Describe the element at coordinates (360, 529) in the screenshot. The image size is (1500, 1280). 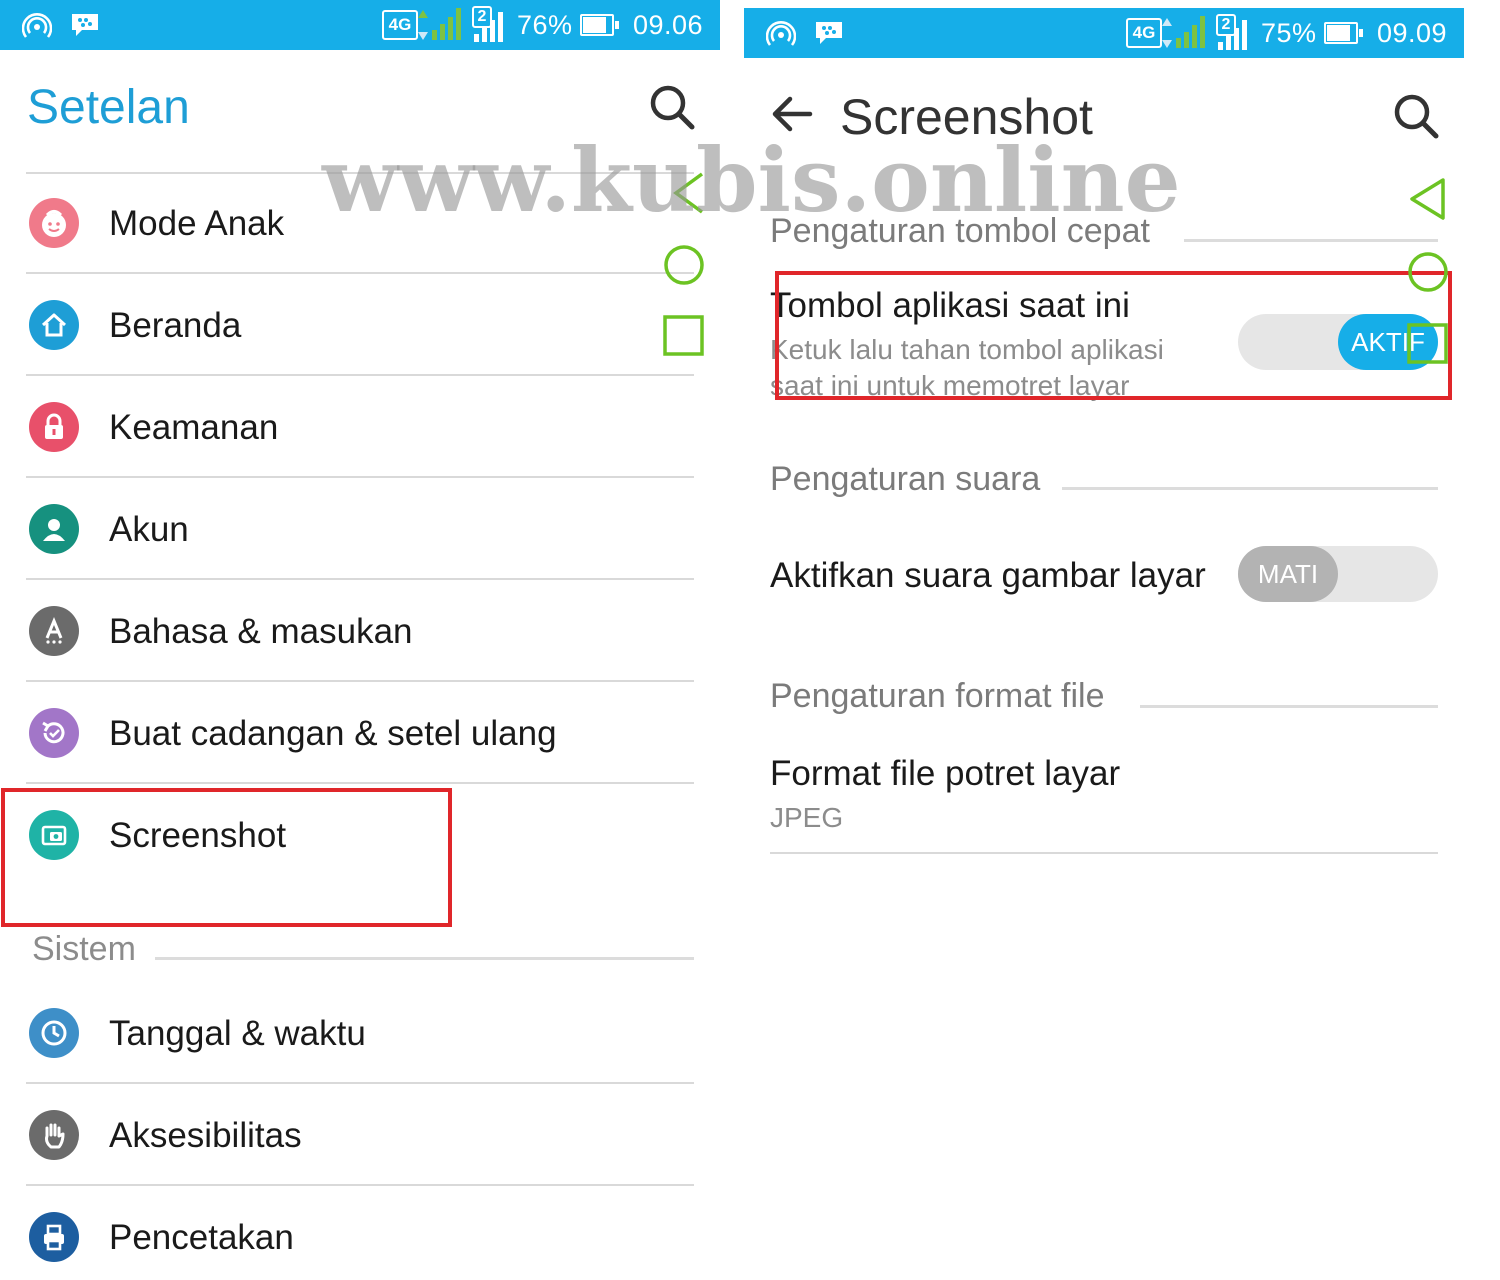
I see `settings-item-akun: Akun` at that location.